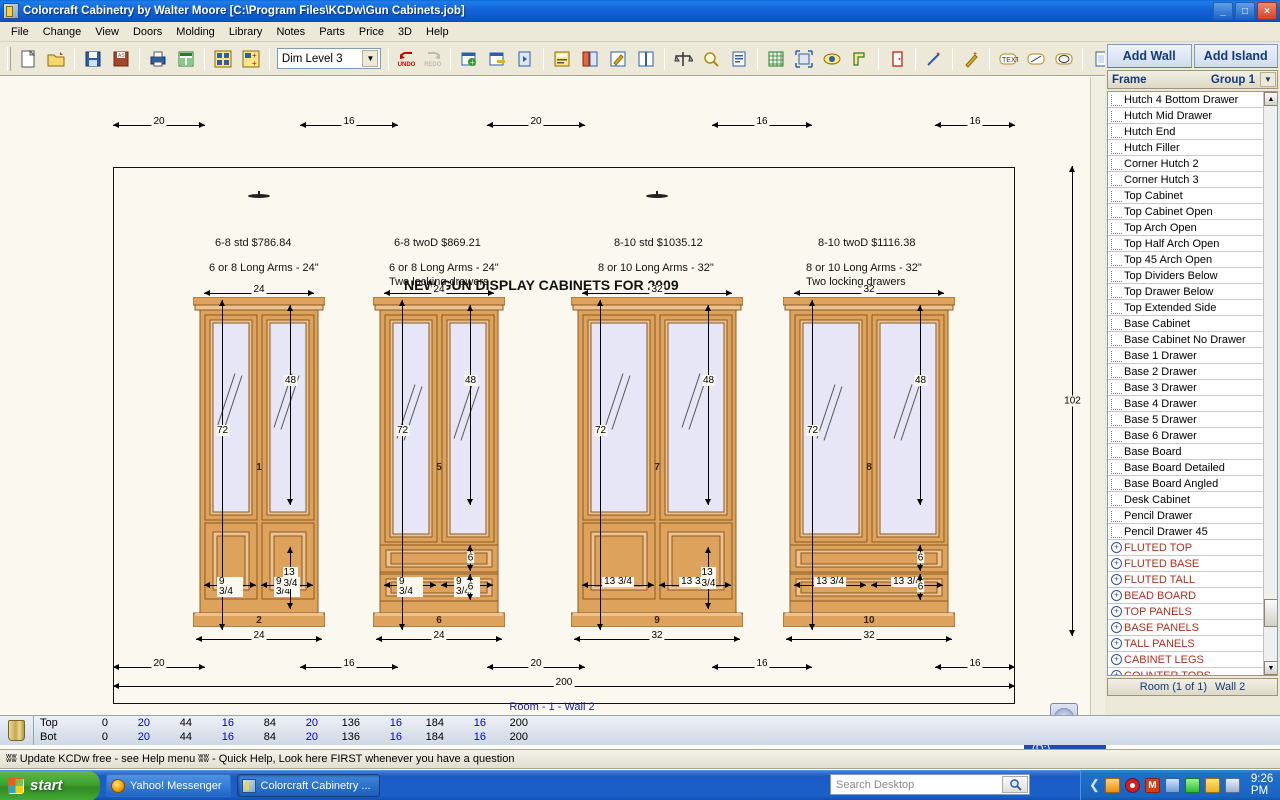 Image resolution: width=1280 pixels, height=800 pixels. I want to click on undo-icon: UNDO, so click(406, 59).